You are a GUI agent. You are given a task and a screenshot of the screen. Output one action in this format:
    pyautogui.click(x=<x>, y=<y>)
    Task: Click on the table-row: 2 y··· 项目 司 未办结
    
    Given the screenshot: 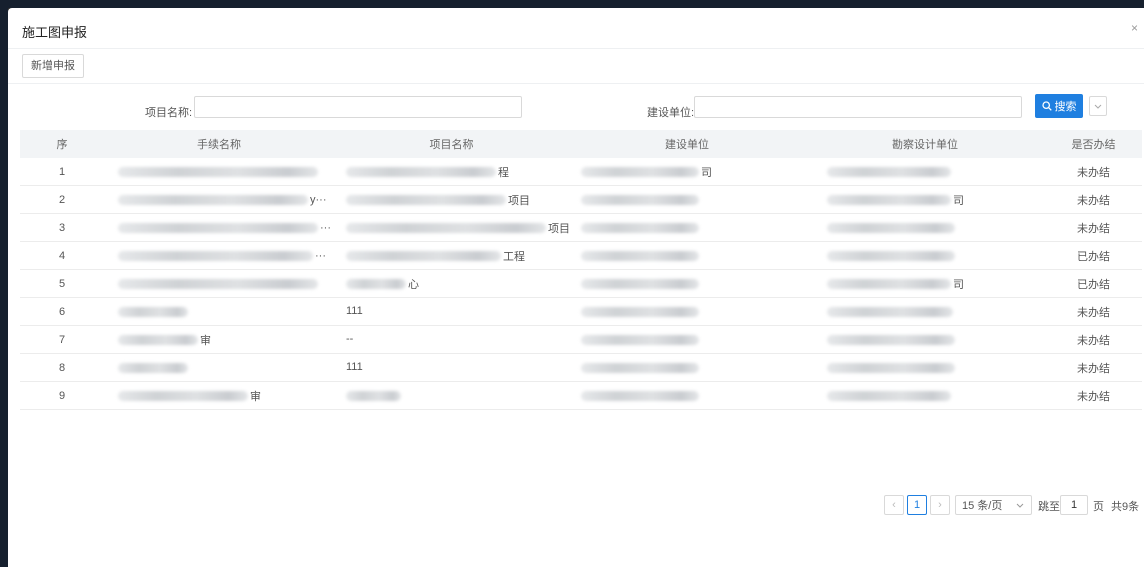 What is the action you would take?
    pyautogui.click(x=581, y=199)
    